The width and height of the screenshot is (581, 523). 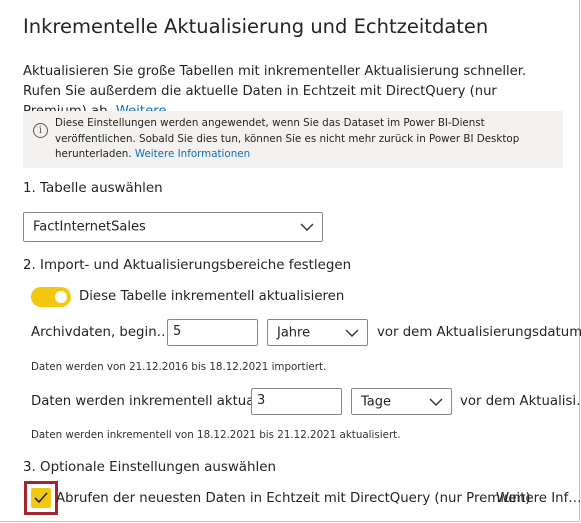 I want to click on table-select-value: FactInternetSales, so click(x=89, y=227).